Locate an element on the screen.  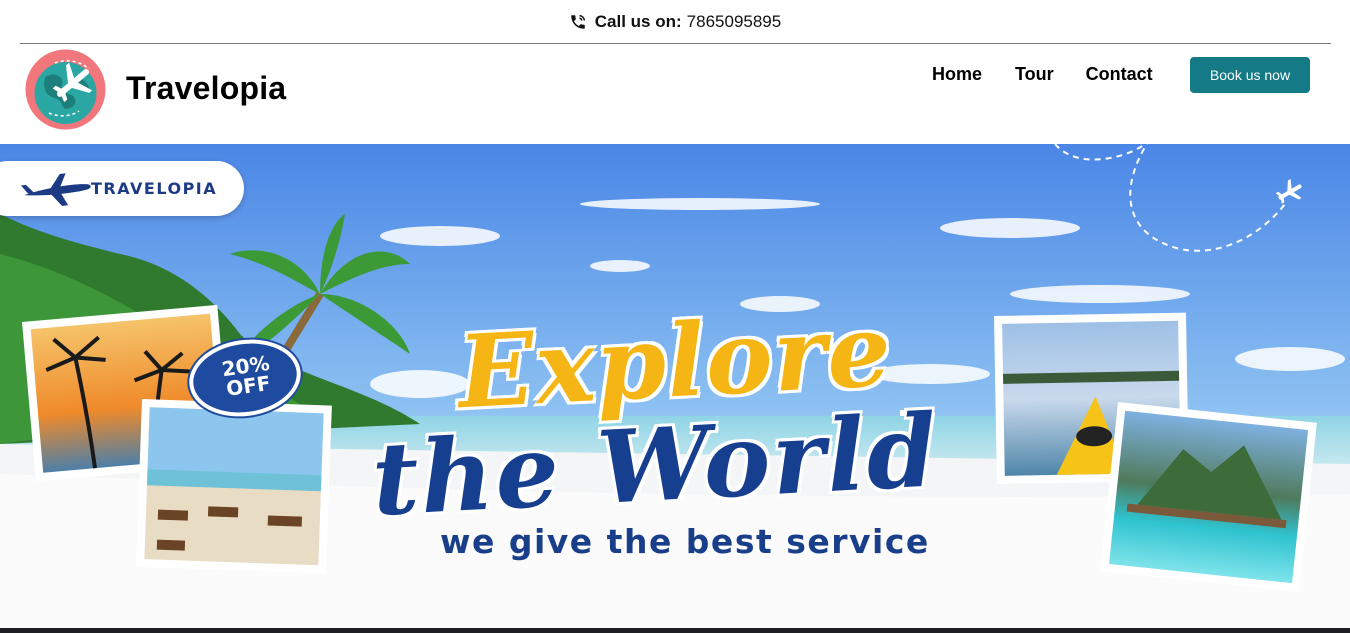
globe-airplane-icon is located at coordinates (65, 89).